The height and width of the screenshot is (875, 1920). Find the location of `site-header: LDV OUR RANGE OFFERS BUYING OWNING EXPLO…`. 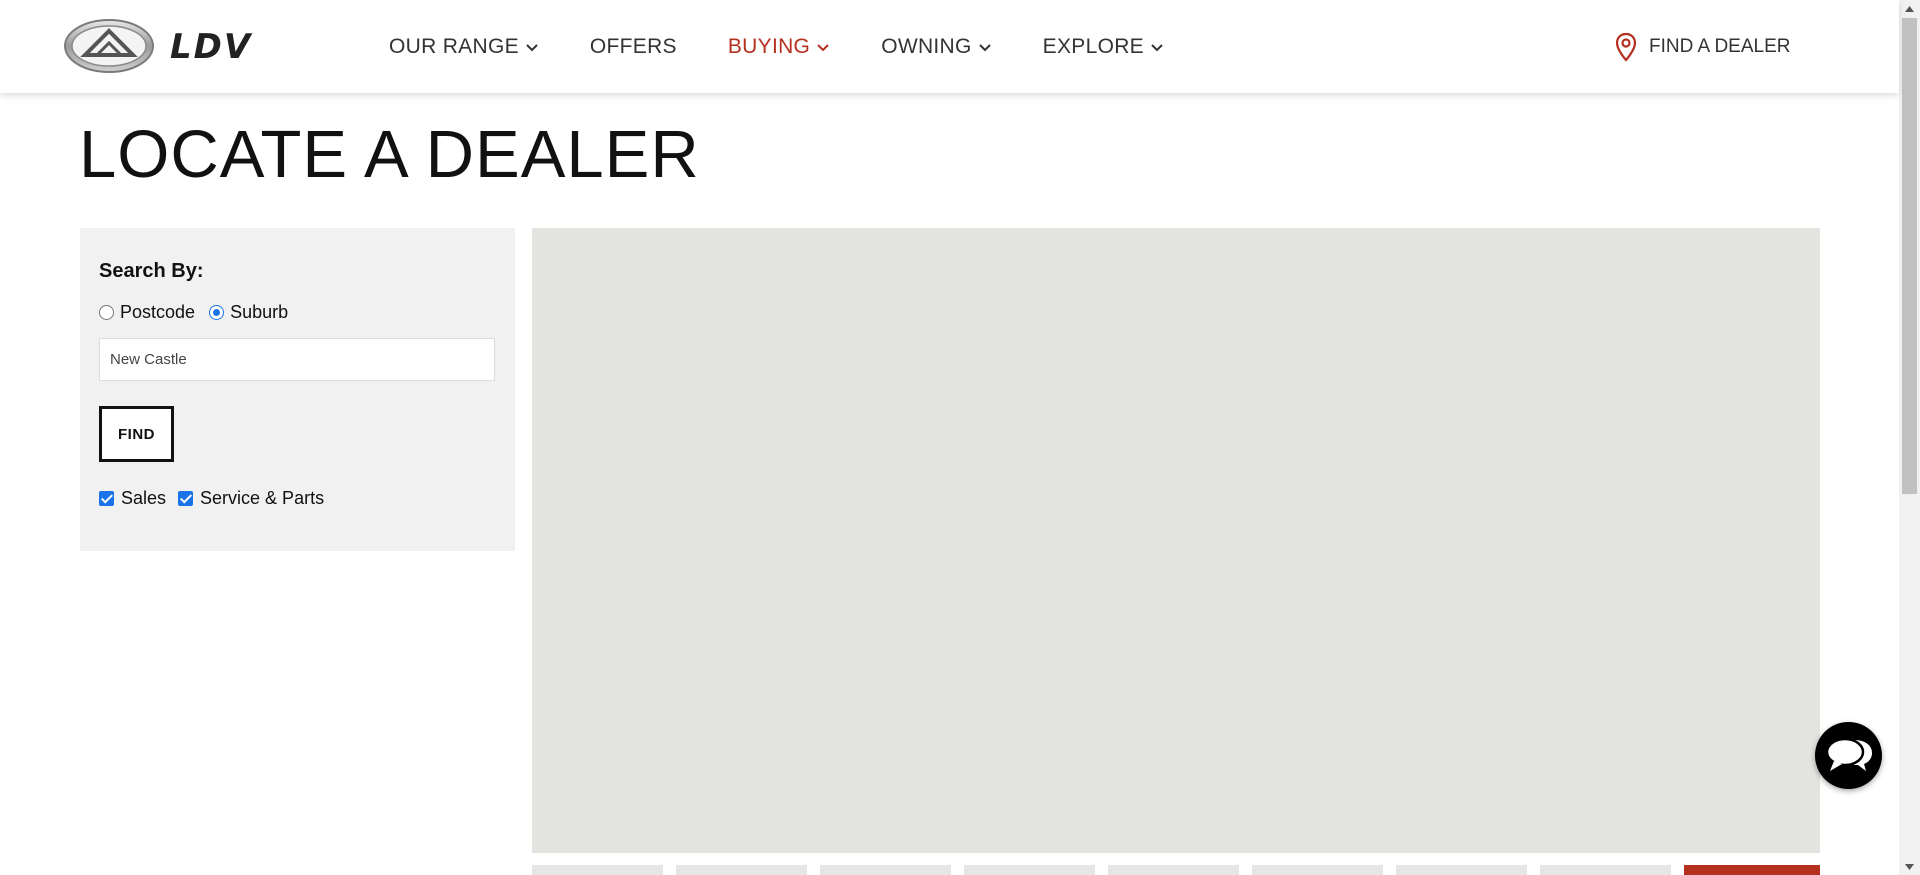

site-header: LDV OUR RANGE OFFERS BUYING OWNING EXPLO… is located at coordinates (949, 46).